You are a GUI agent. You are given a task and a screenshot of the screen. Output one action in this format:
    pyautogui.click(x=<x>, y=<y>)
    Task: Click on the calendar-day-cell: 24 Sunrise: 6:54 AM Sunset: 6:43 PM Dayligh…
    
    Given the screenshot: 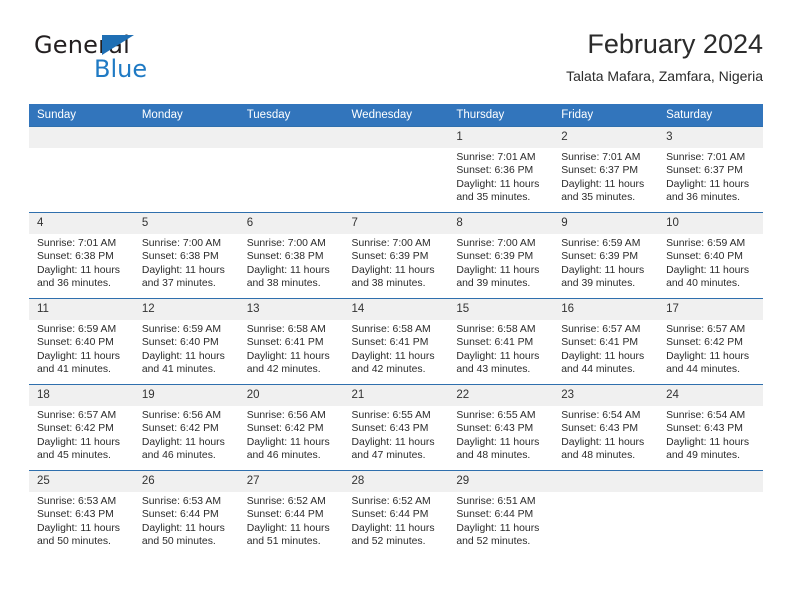 What is the action you would take?
    pyautogui.click(x=710, y=427)
    